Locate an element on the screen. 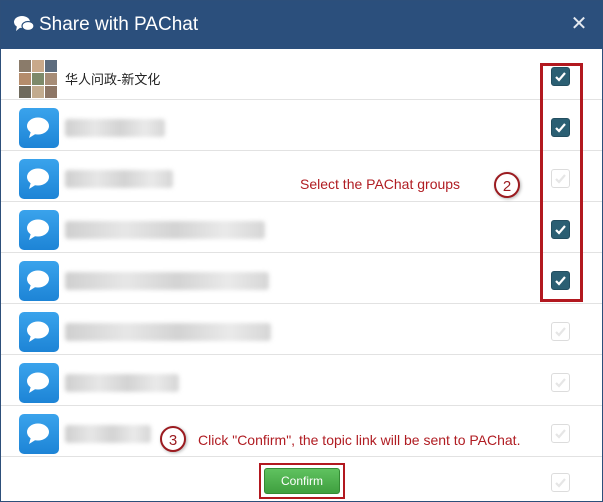  close-button: ✕ is located at coordinates (579, 24).